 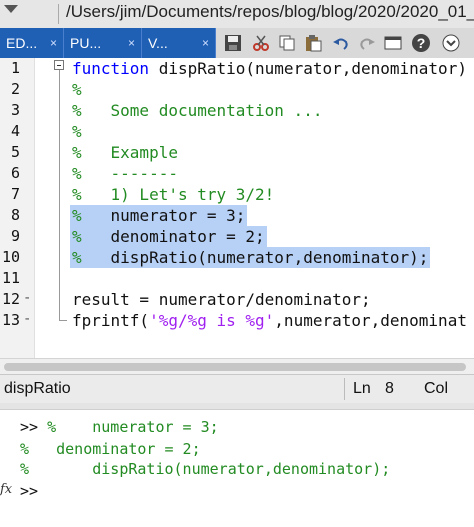 What do you see at coordinates (255, 257) in the screenshot?
I see `code-token: dispRatio(numerator,denominator);` at bounding box center [255, 257].